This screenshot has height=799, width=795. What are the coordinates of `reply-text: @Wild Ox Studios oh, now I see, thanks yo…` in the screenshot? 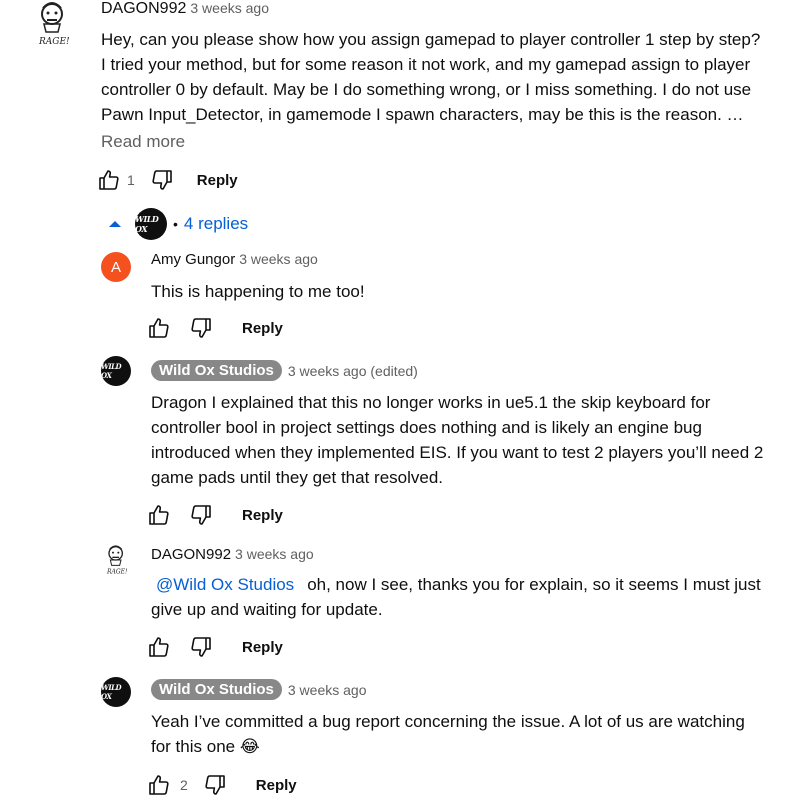 It's located at (471, 597).